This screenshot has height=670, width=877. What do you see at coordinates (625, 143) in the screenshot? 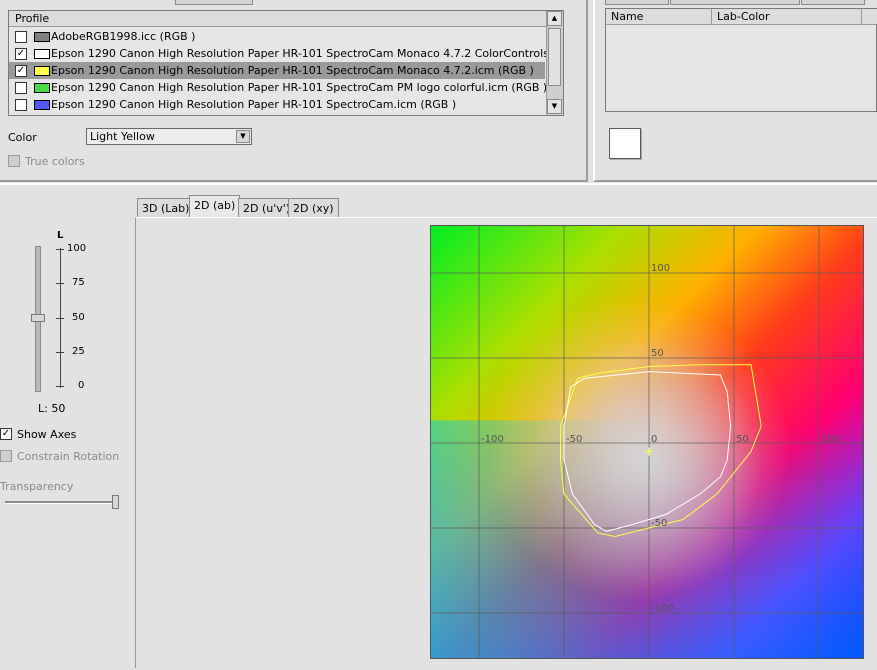
I see `color-preview-swatch` at bounding box center [625, 143].